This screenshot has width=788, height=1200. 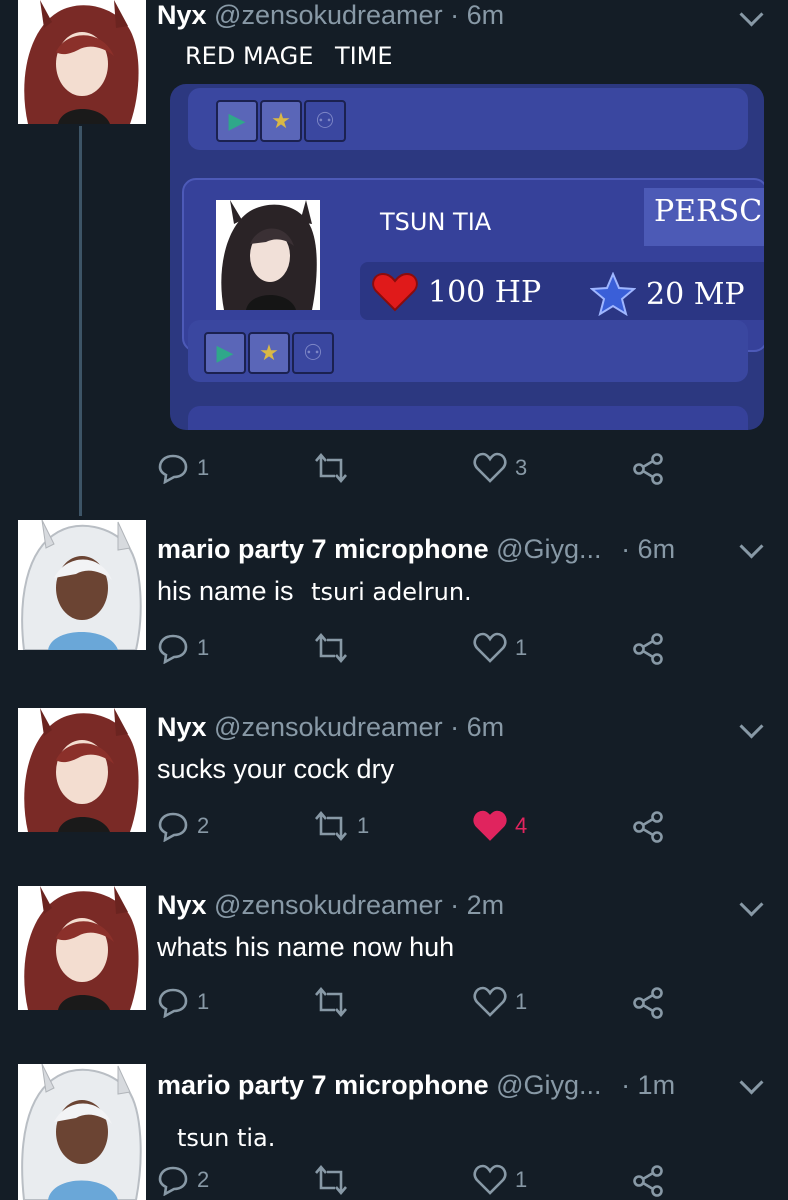 What do you see at coordinates (281, 121) in the screenshot?
I see `star-icon: ★` at bounding box center [281, 121].